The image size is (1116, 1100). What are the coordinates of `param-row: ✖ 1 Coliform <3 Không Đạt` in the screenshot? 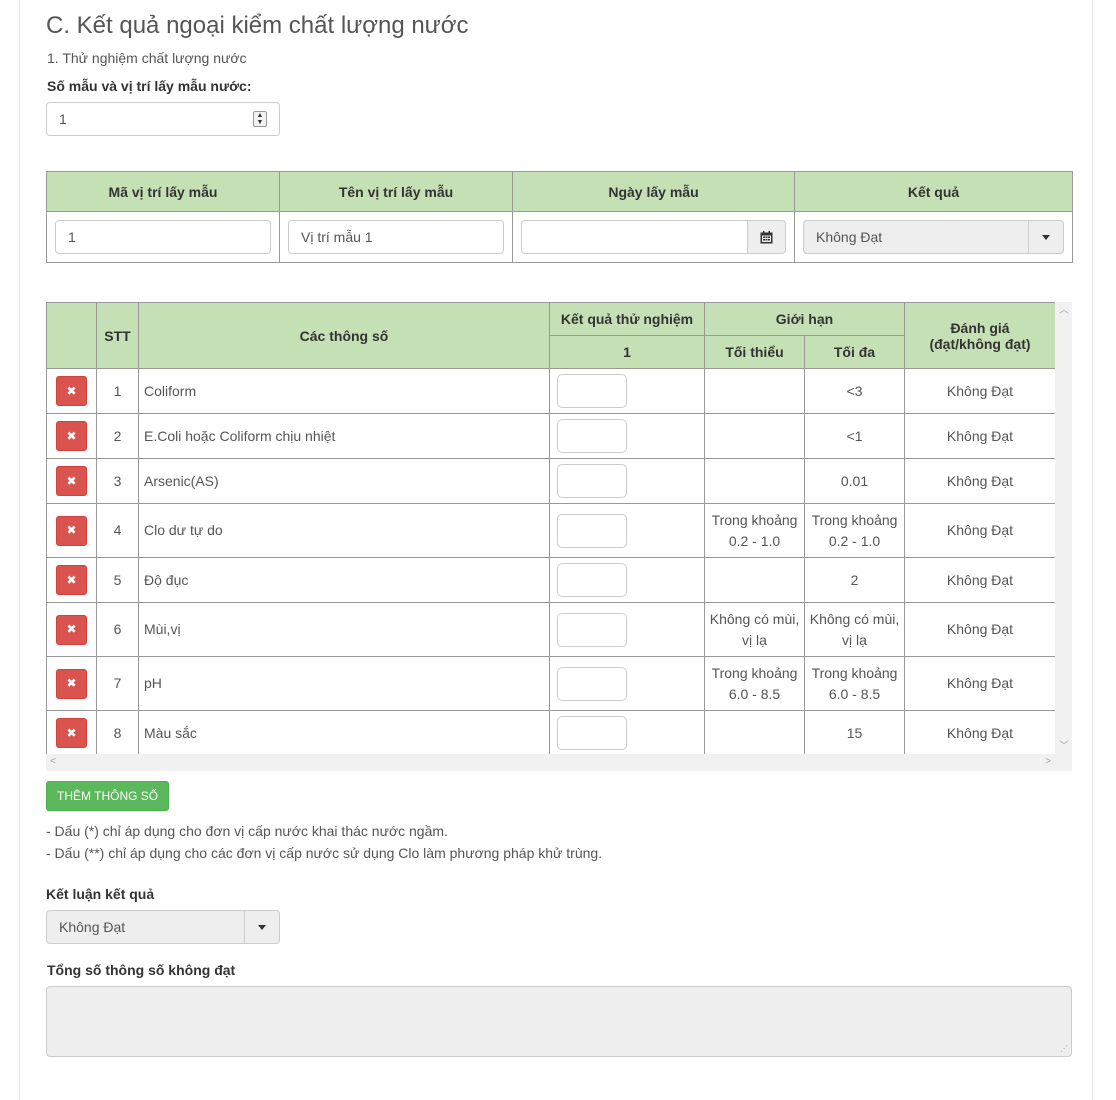 It's located at (551, 391).